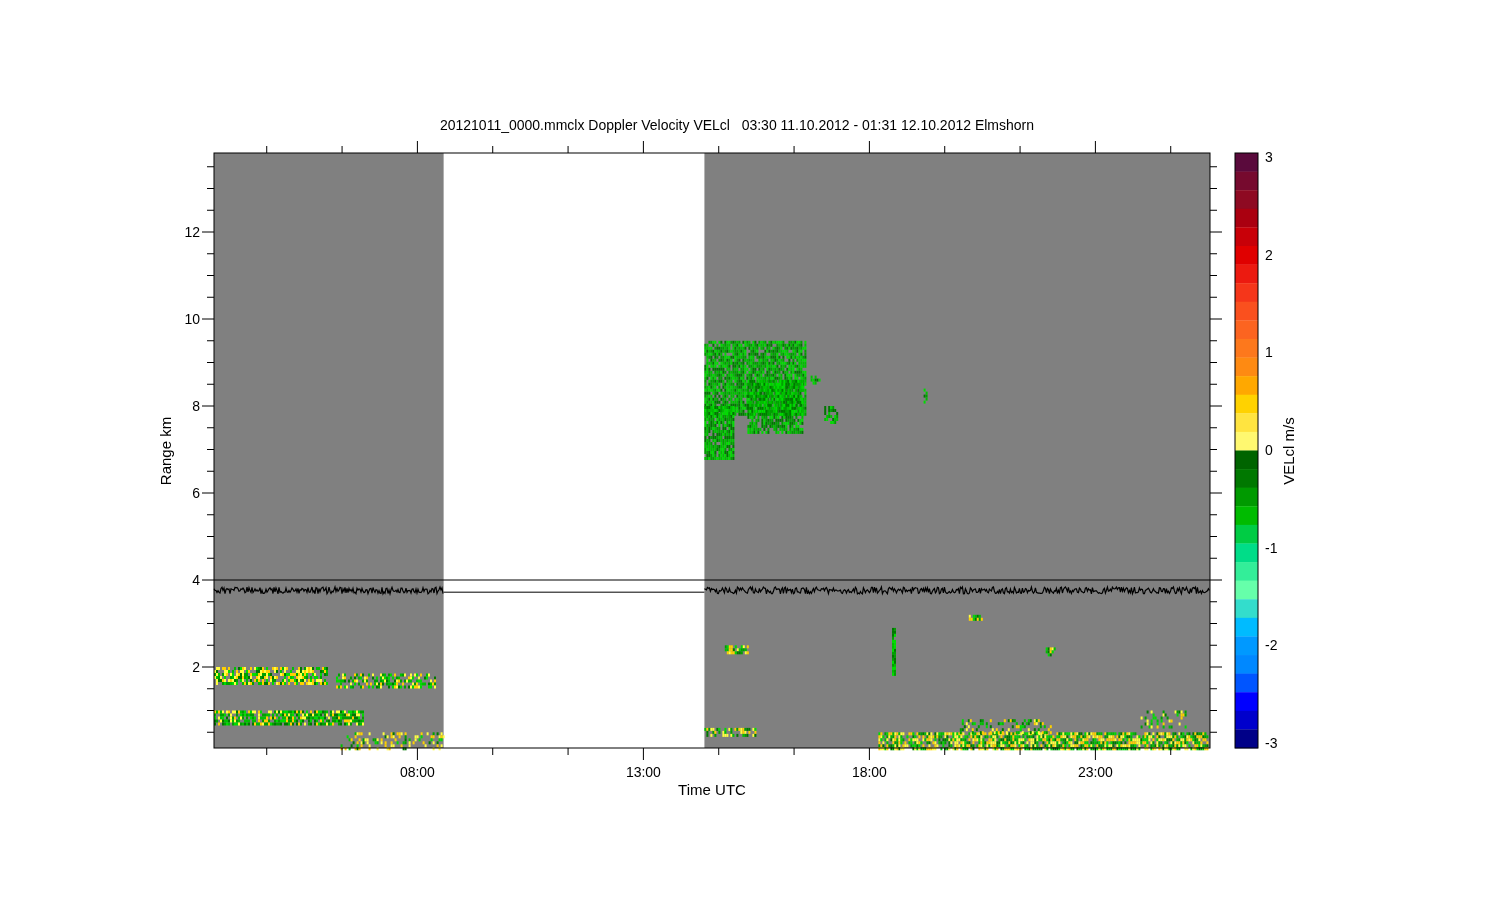  What do you see at coordinates (737, 125) in the screenshot?
I see `chart-title: 20121011_0000.mmclx Doppler Velocity VELcl 03:30 11.10.2012 - 01:31 12.10.2012 Elmshorn` at bounding box center [737, 125].